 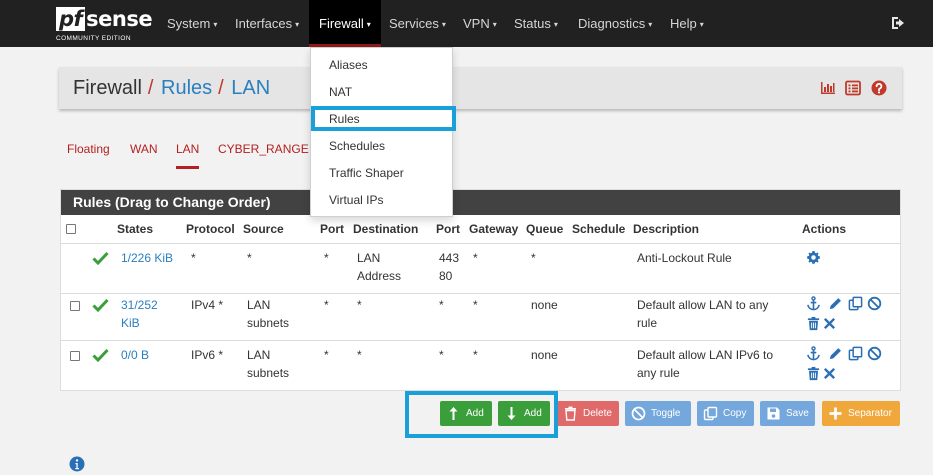 What do you see at coordinates (453, 413) in the screenshot?
I see `arrow-up-icon` at bounding box center [453, 413].